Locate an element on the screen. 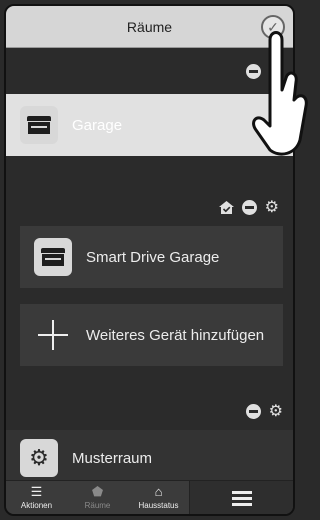 The image size is (320, 520). shield-icon: ⬟ is located at coordinates (97, 491).